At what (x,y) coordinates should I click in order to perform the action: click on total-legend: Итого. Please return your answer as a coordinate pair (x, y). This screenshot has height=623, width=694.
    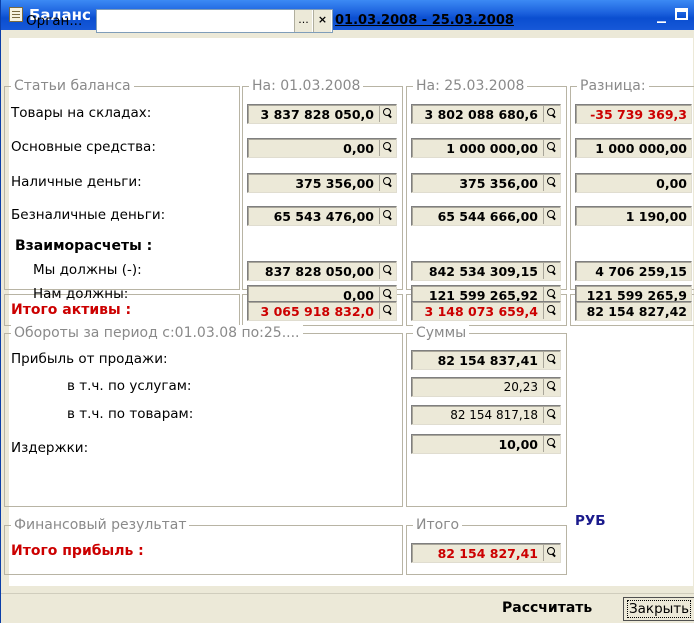
    Looking at the image, I should click on (438, 525).